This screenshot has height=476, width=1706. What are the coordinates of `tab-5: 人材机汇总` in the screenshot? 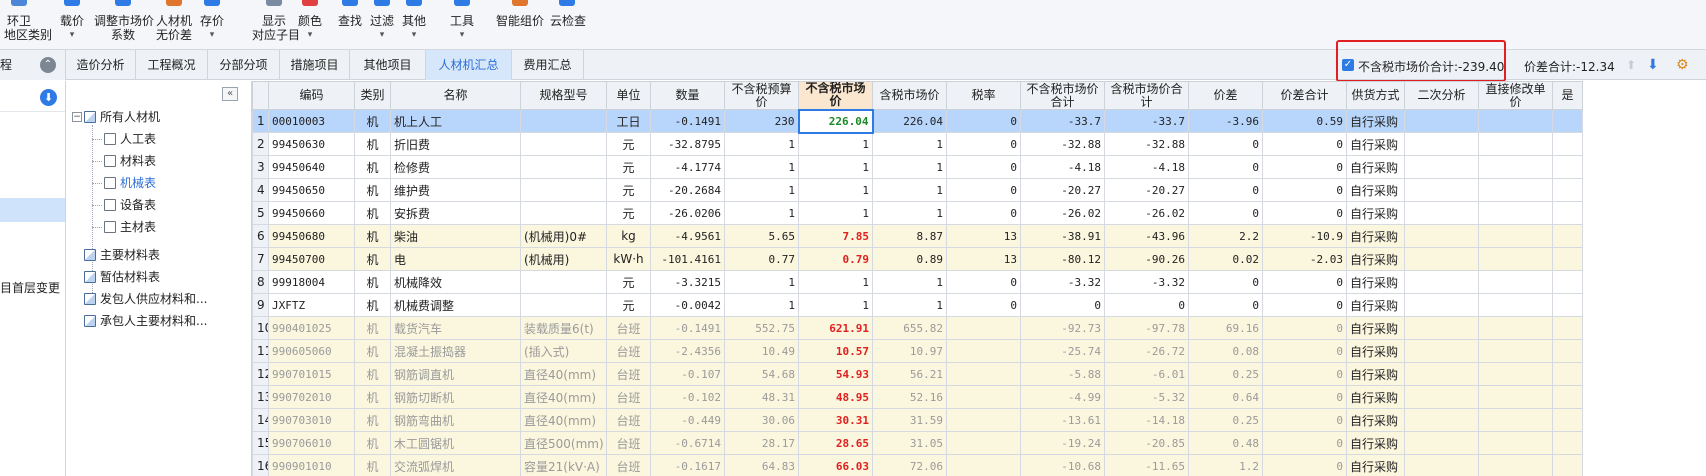 It's located at (469, 65).